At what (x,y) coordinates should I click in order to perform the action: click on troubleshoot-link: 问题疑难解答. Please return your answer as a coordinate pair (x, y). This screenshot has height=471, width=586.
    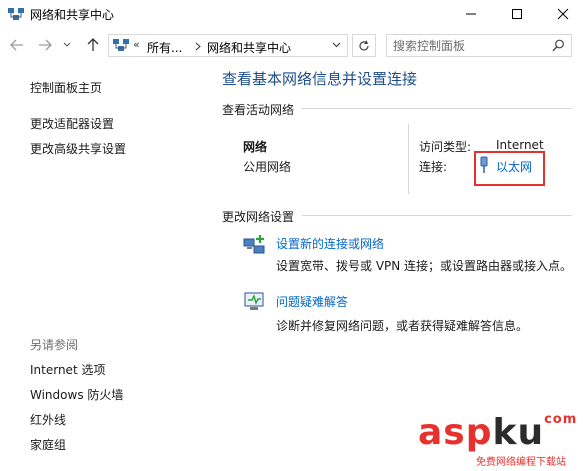
    Looking at the image, I should click on (312, 301).